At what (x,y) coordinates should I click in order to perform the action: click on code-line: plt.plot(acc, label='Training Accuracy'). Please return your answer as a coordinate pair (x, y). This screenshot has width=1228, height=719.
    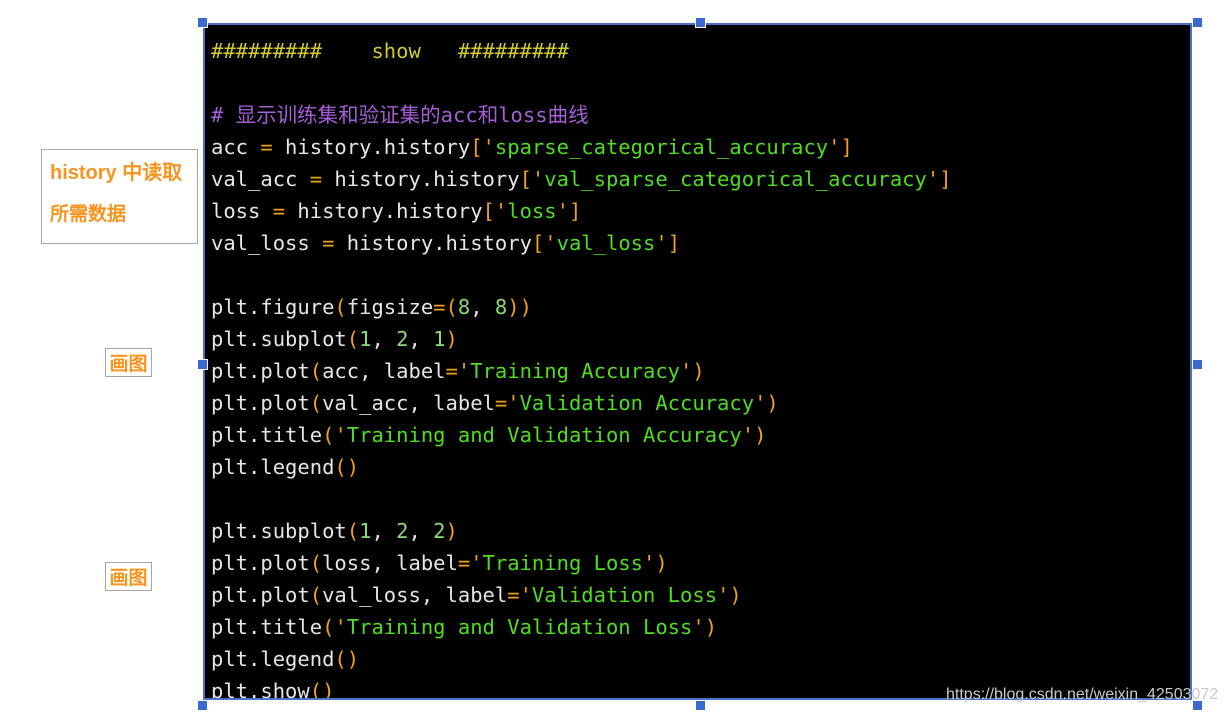
    Looking at the image, I should click on (700, 371).